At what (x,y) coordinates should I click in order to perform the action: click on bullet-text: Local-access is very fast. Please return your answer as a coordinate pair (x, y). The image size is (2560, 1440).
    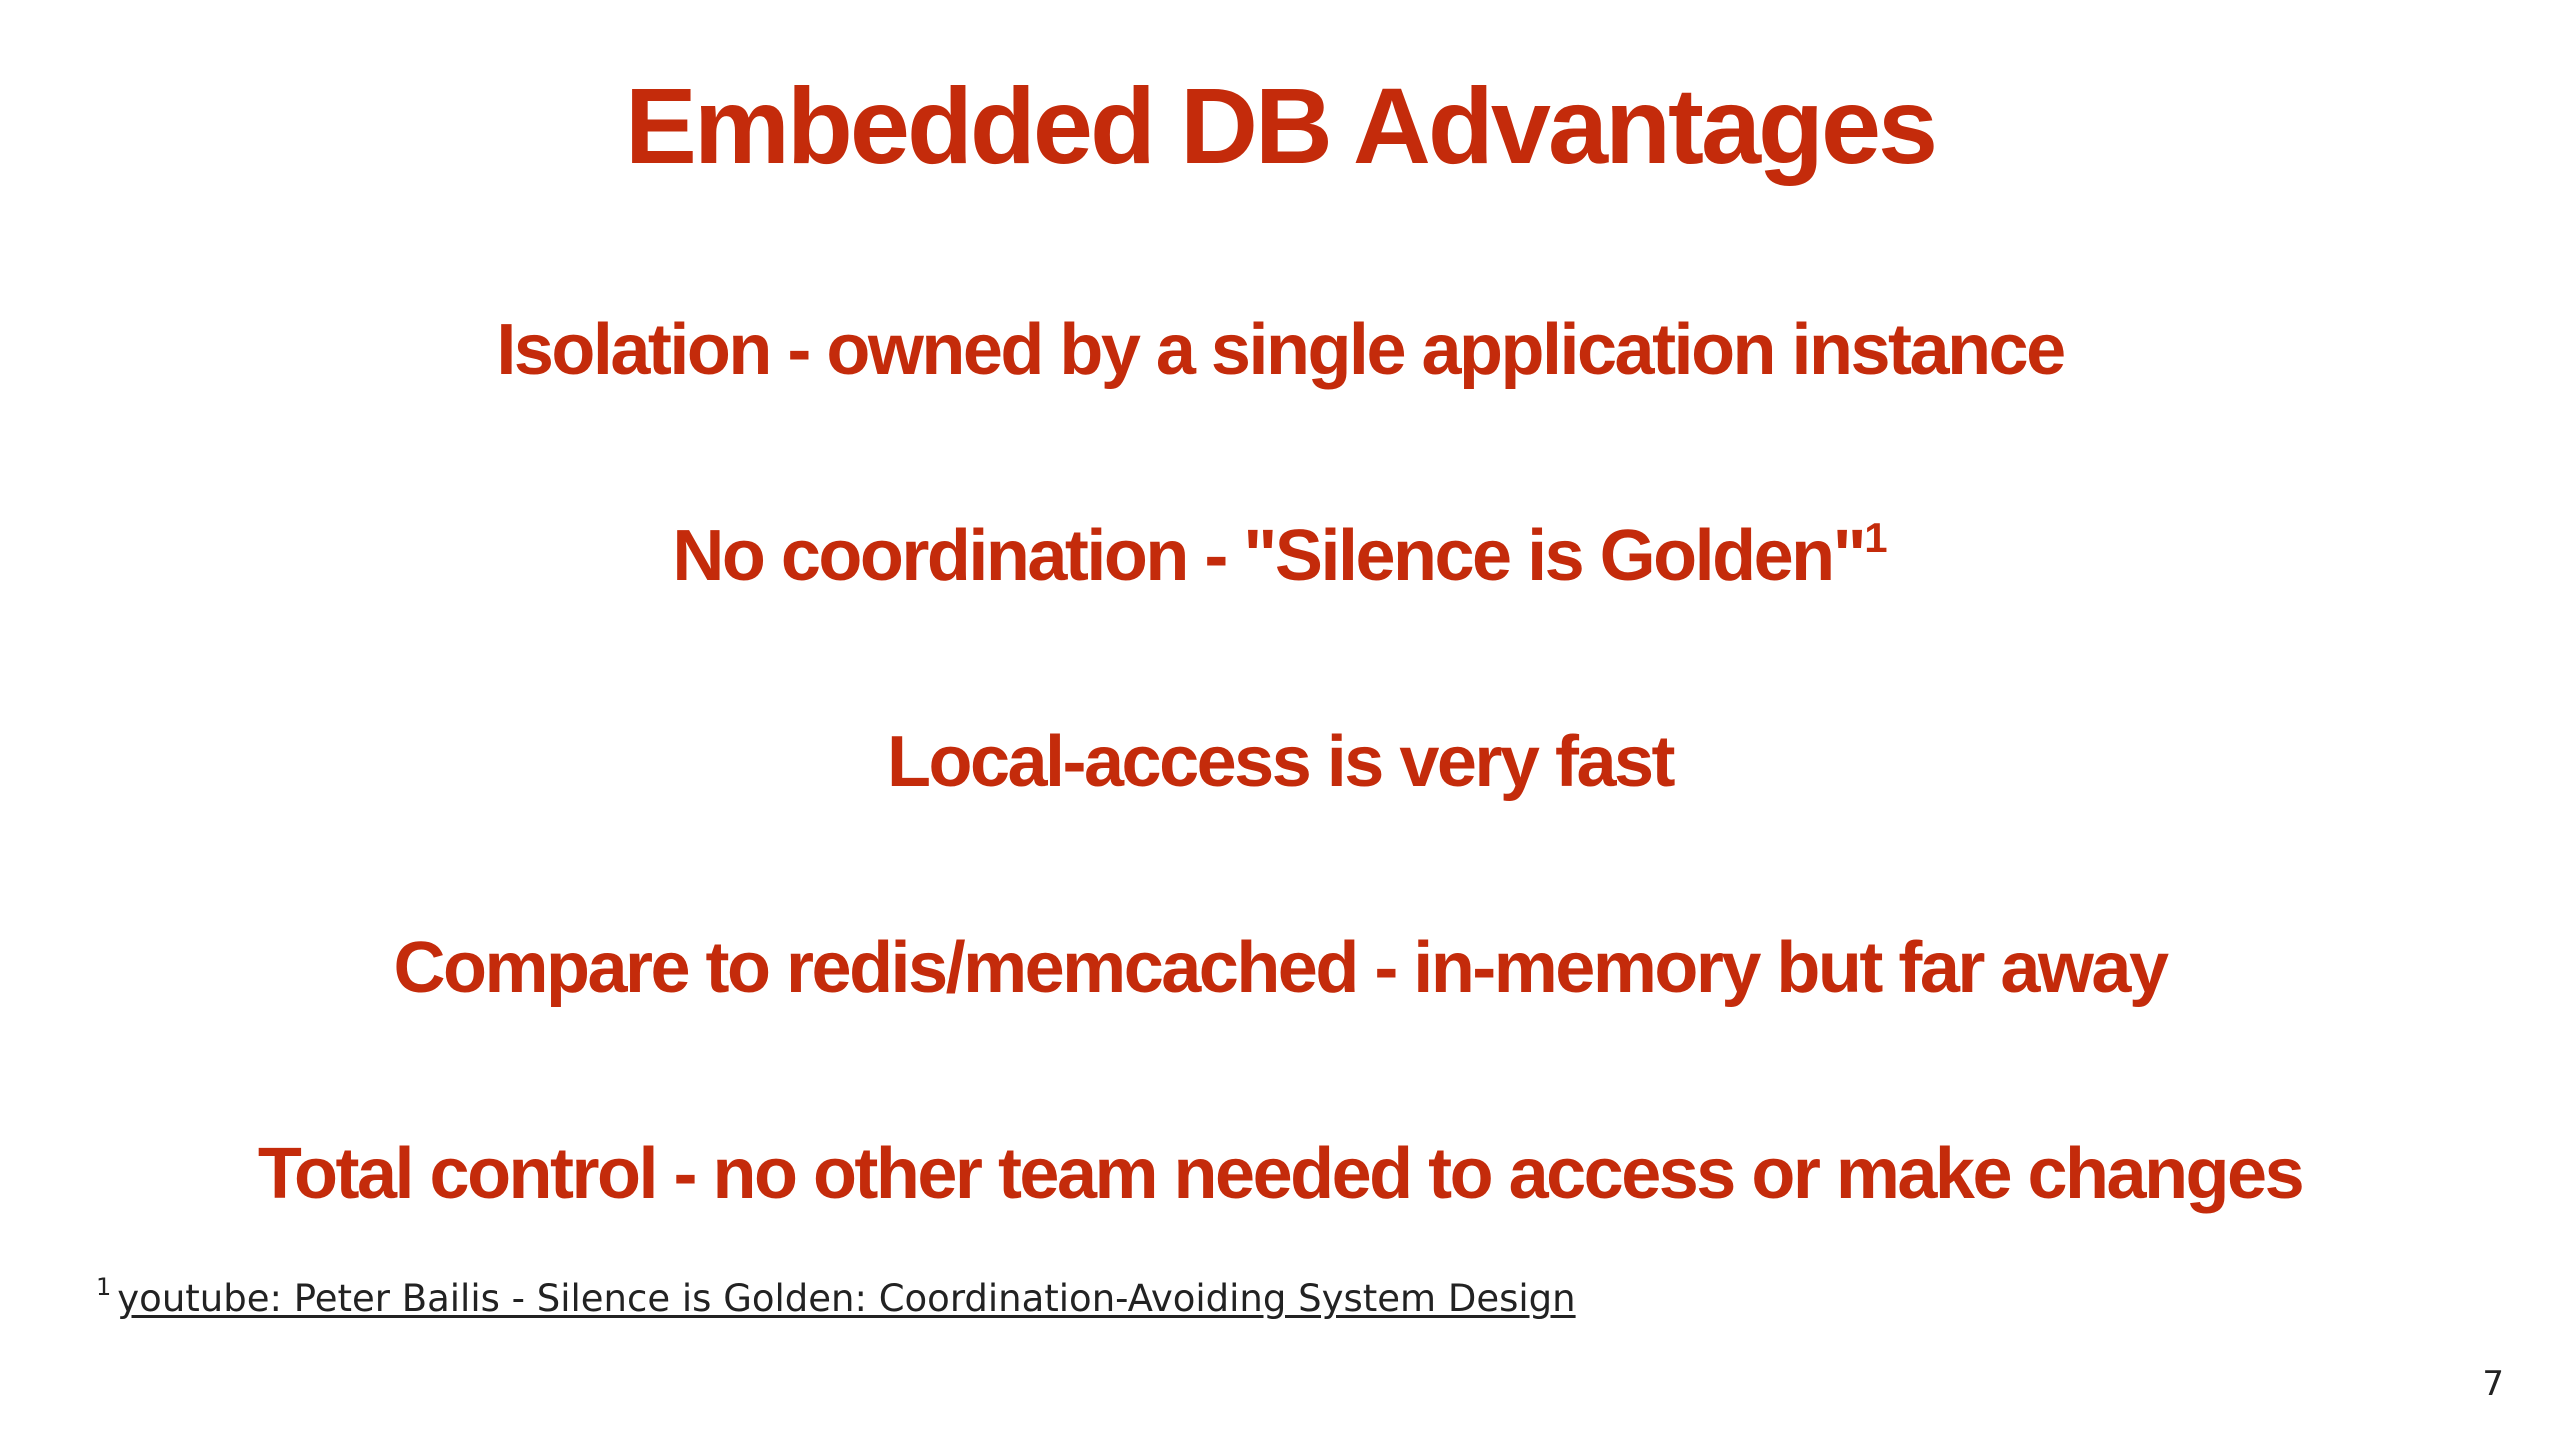
    Looking at the image, I should click on (1281, 762).